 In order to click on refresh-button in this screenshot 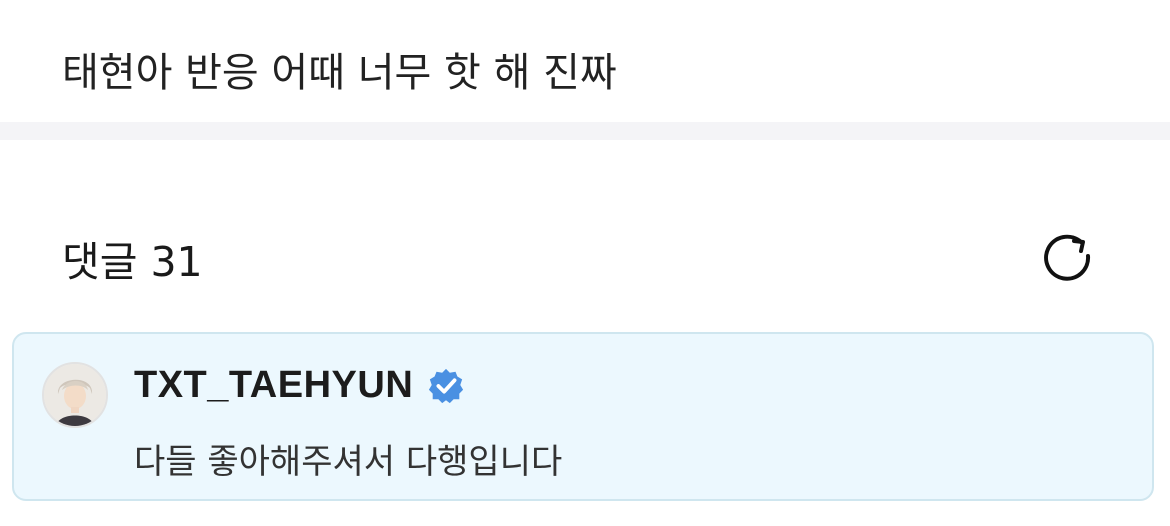, I will do `click(1068, 258)`.